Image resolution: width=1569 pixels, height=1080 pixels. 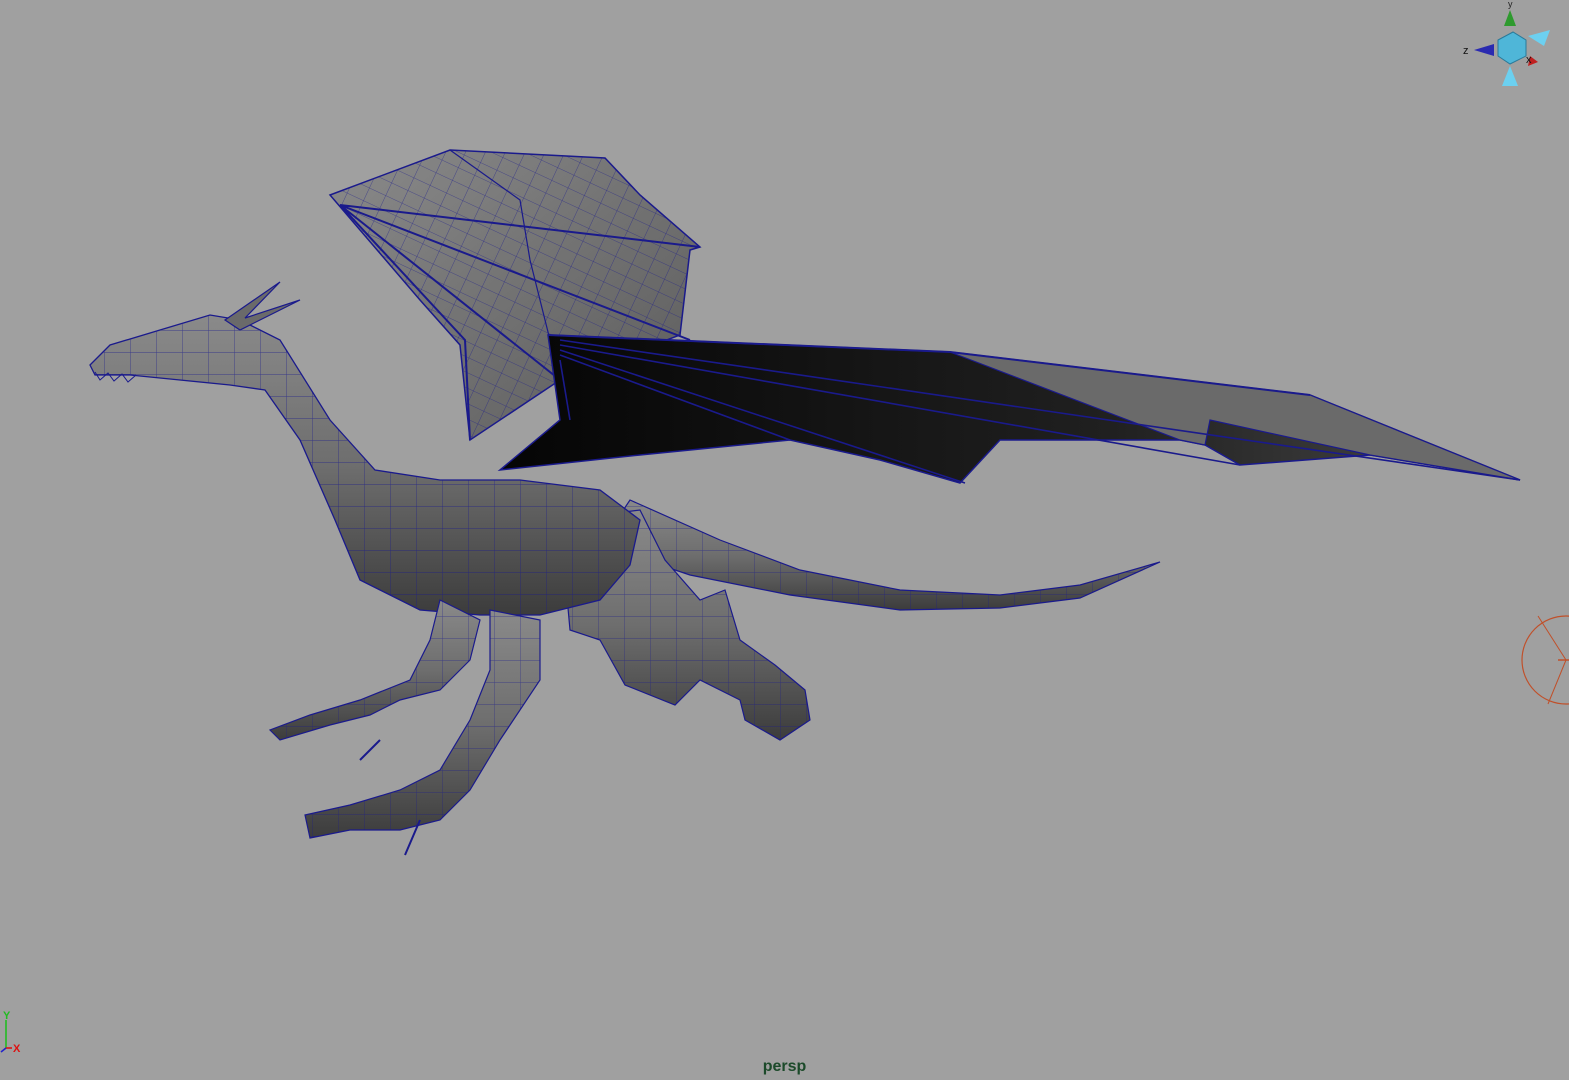 I want to click on origin-y-label: Y, so click(x=7, y=1016).